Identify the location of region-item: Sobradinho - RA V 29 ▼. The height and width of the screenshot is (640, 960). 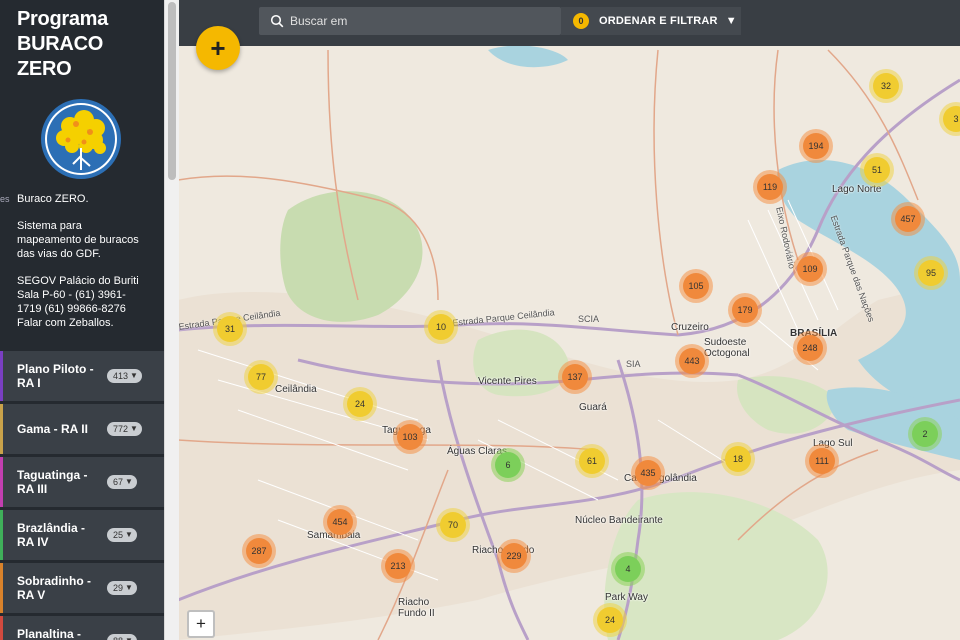
(82, 588).